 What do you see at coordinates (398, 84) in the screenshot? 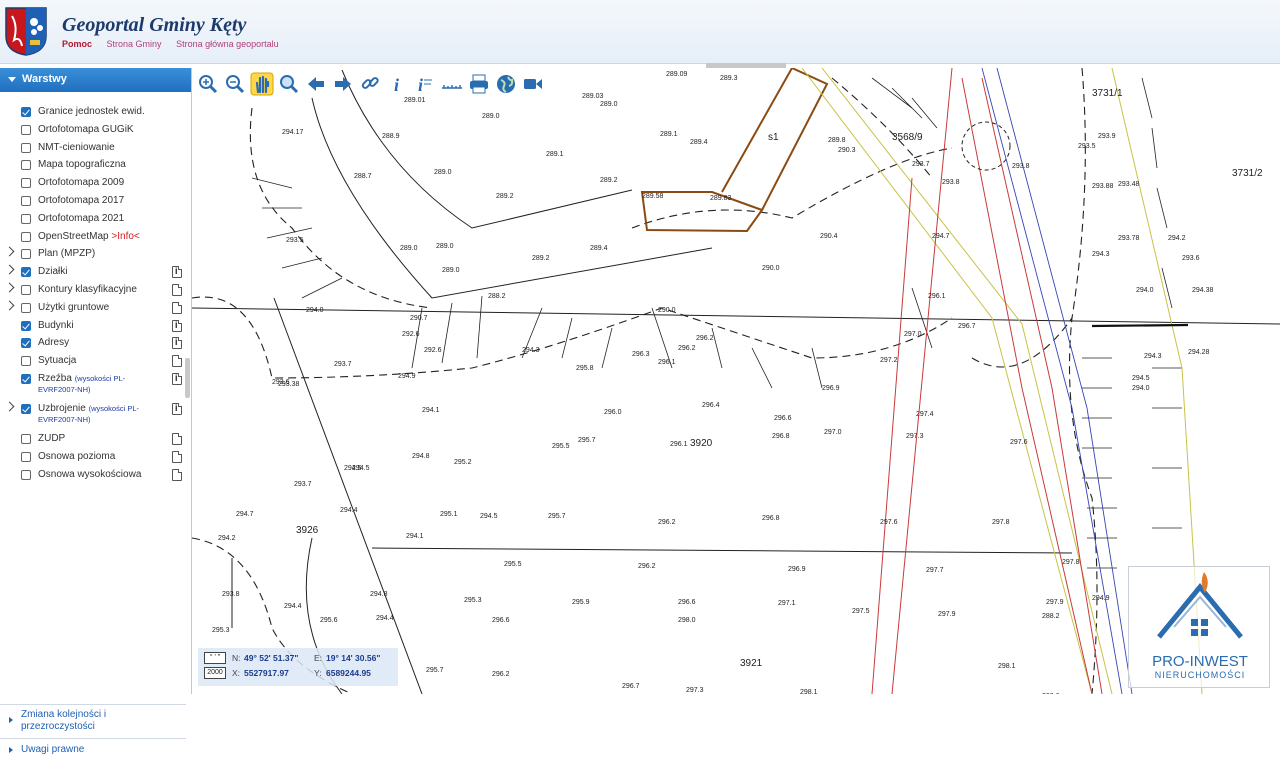
I see `info-icon: i` at bounding box center [398, 84].